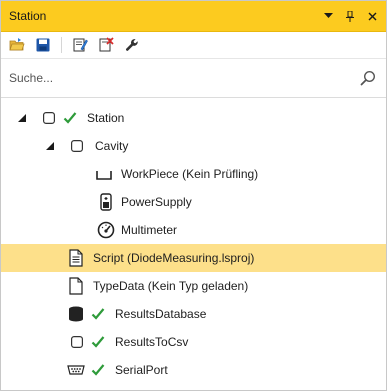 The height and width of the screenshot is (391, 387). Describe the element at coordinates (193, 146) in the screenshot. I see `tree-item-cavity: Cavity` at that location.